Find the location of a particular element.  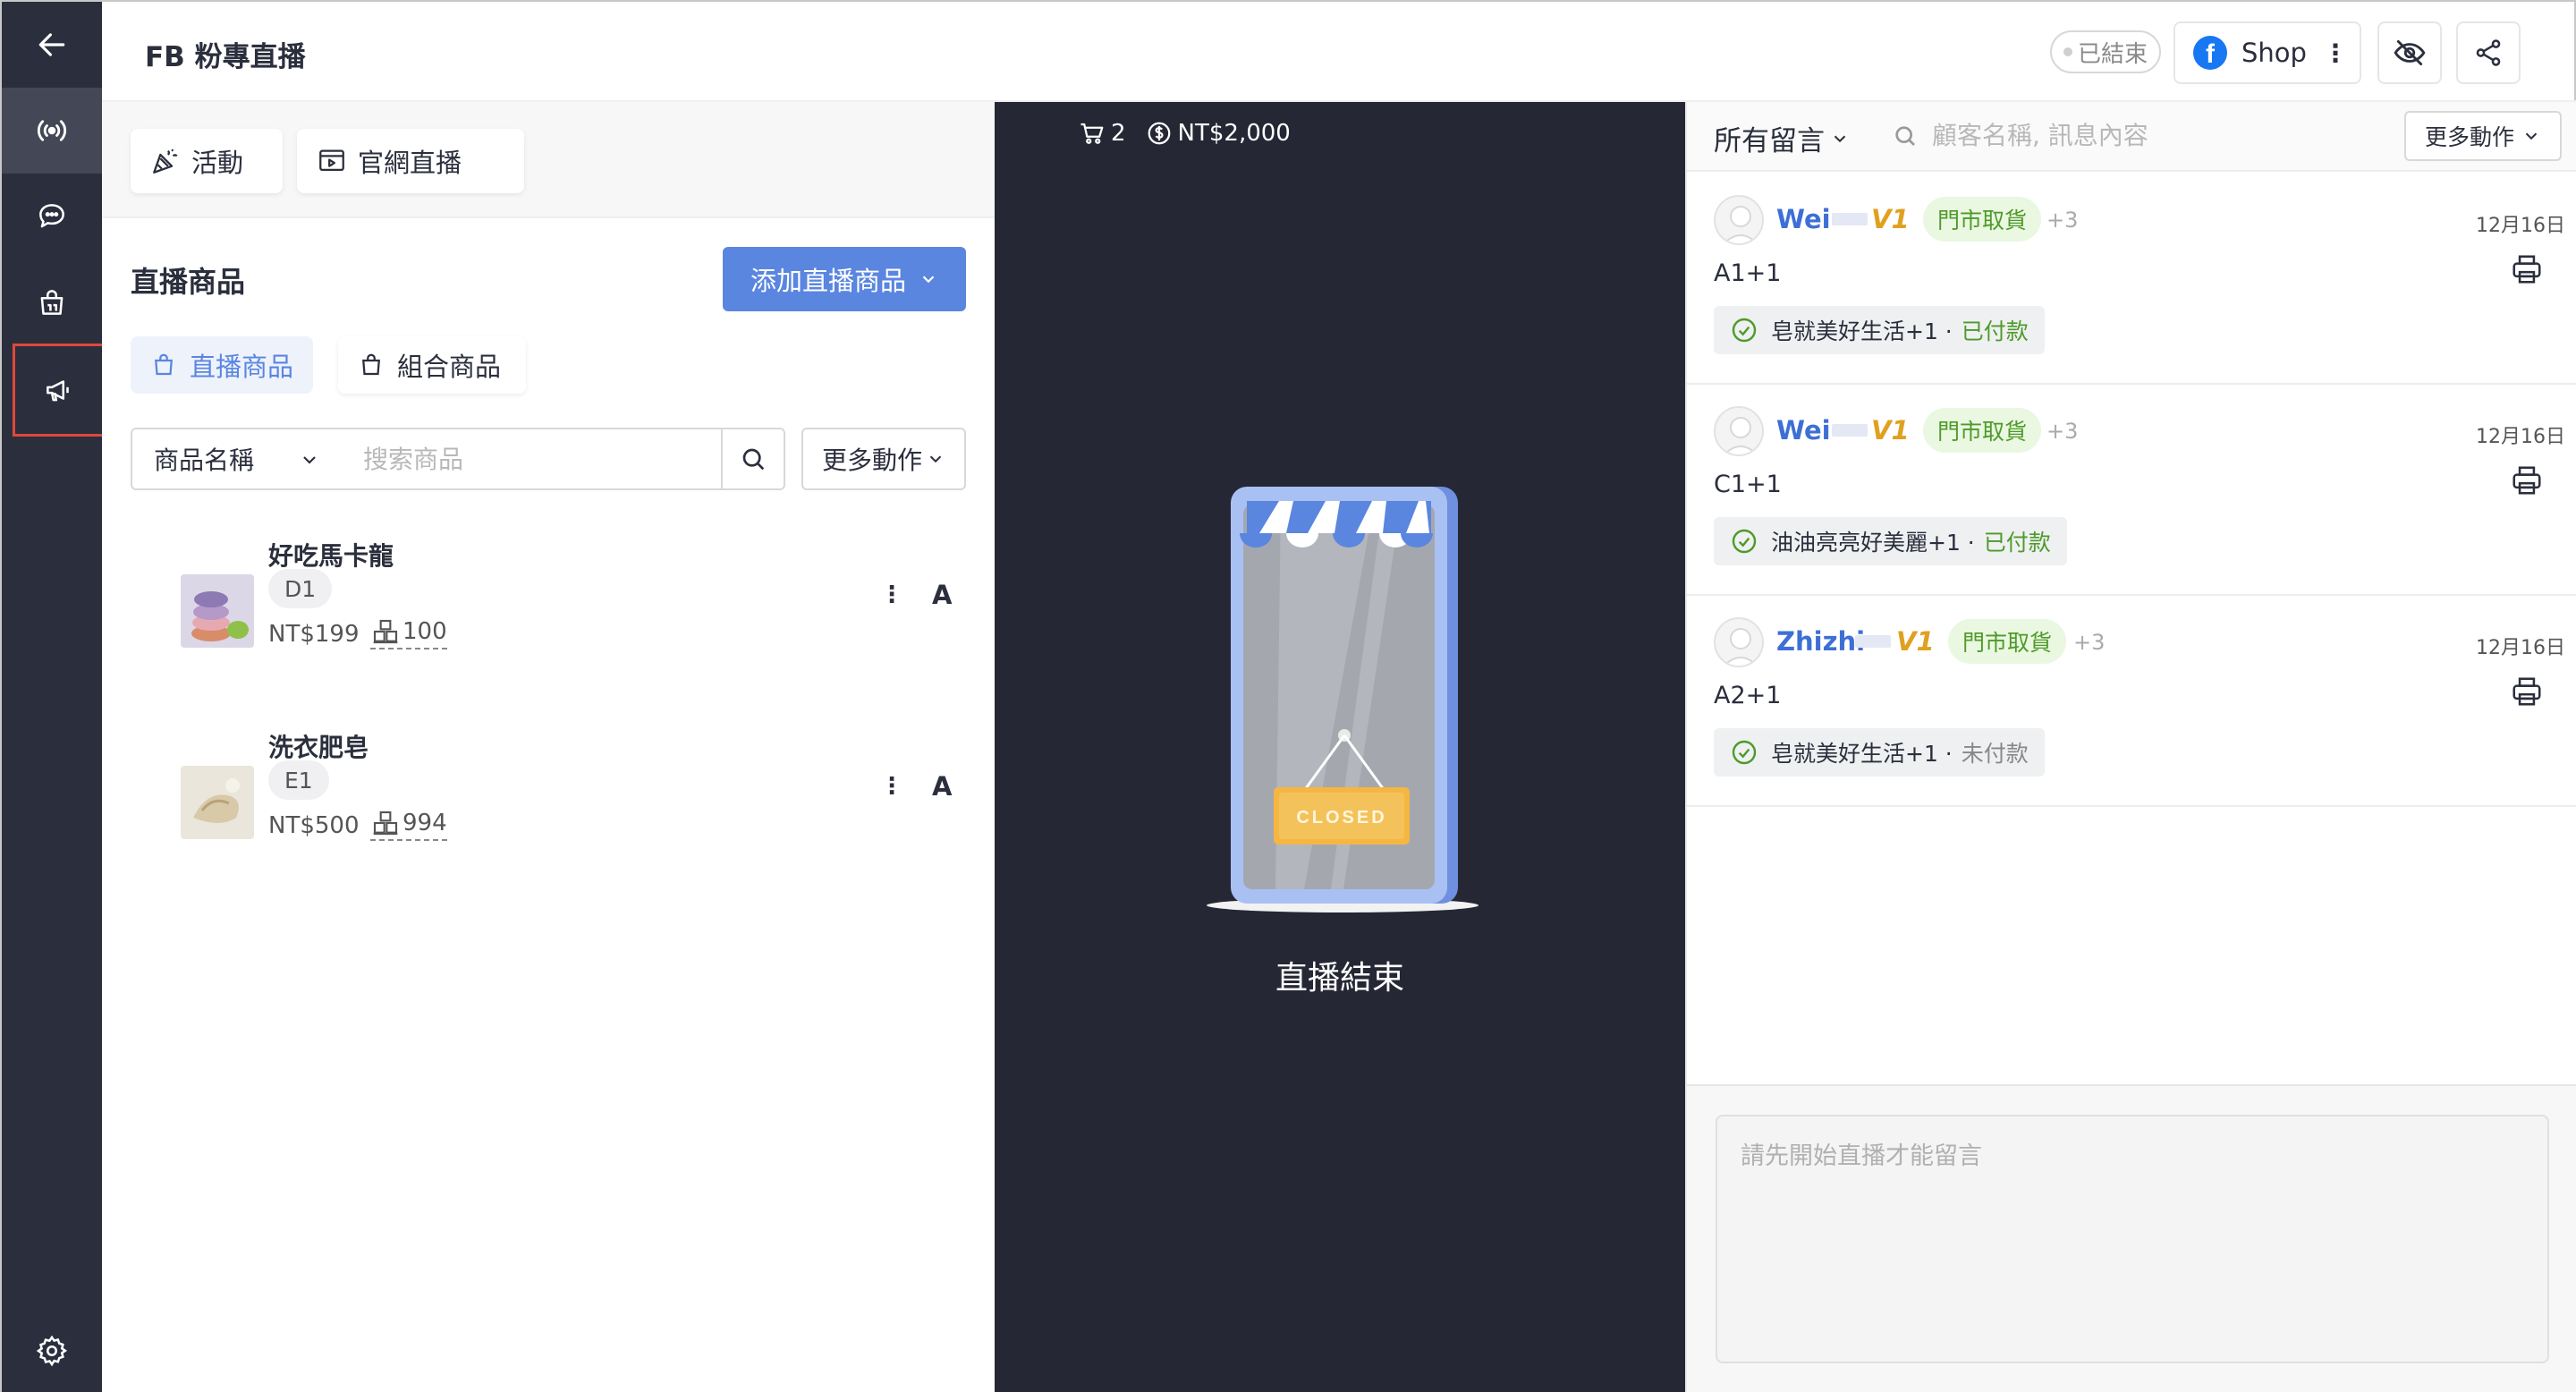

search-field-select: 商品名稱 is located at coordinates (237, 459).